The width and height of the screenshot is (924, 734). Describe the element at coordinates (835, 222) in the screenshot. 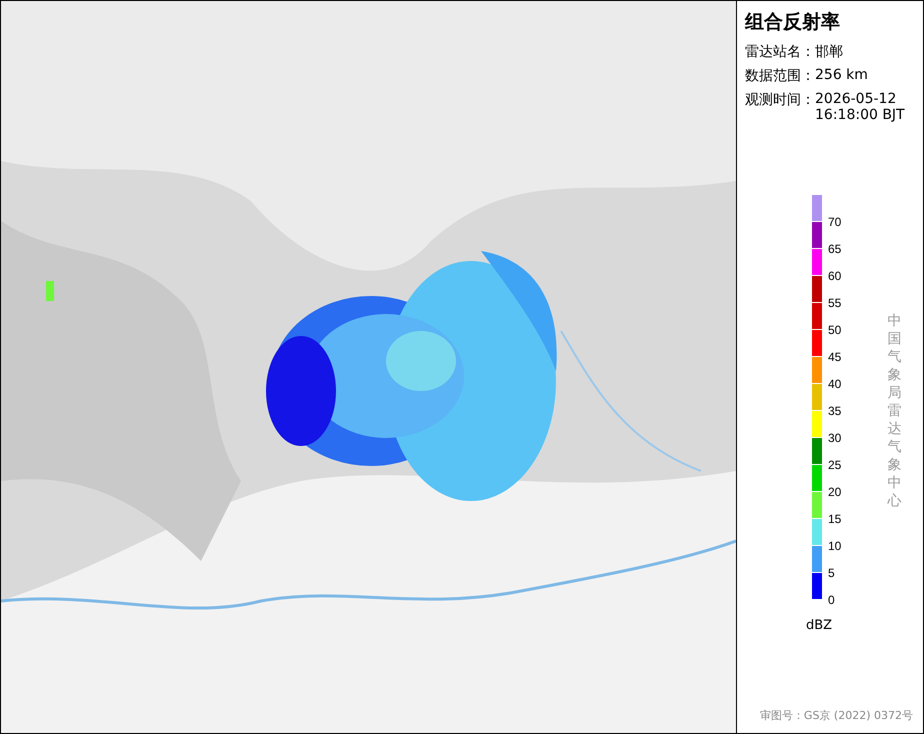

I see `legend-label: 70` at that location.